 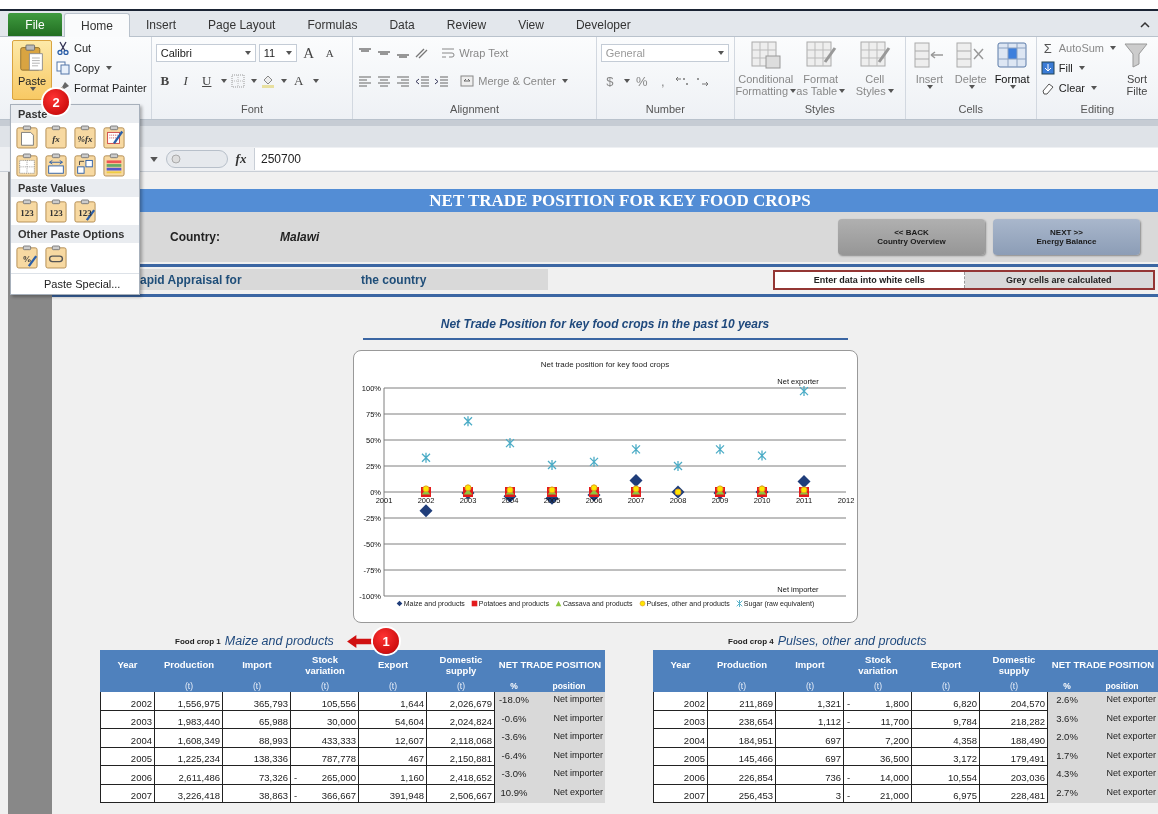 What do you see at coordinates (1014, 775) in the screenshot?
I see `table-cell: 203,036` at bounding box center [1014, 775].